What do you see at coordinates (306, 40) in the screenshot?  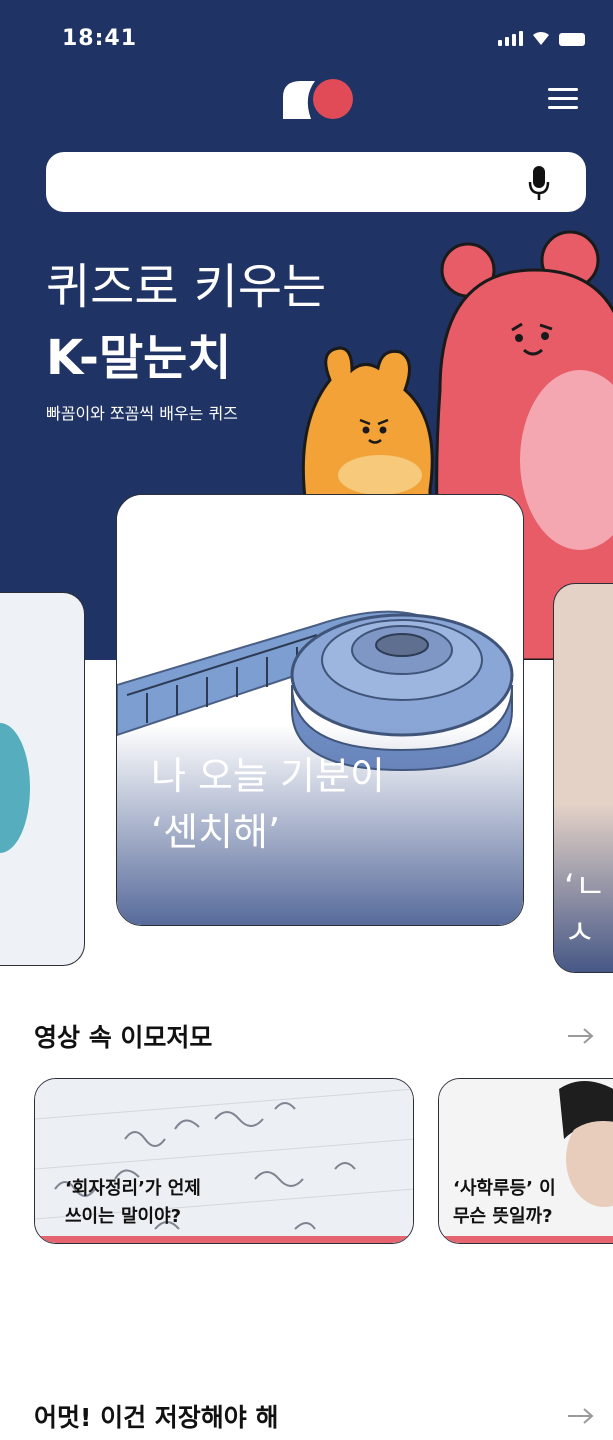 I see `status-bar: 18:41` at bounding box center [306, 40].